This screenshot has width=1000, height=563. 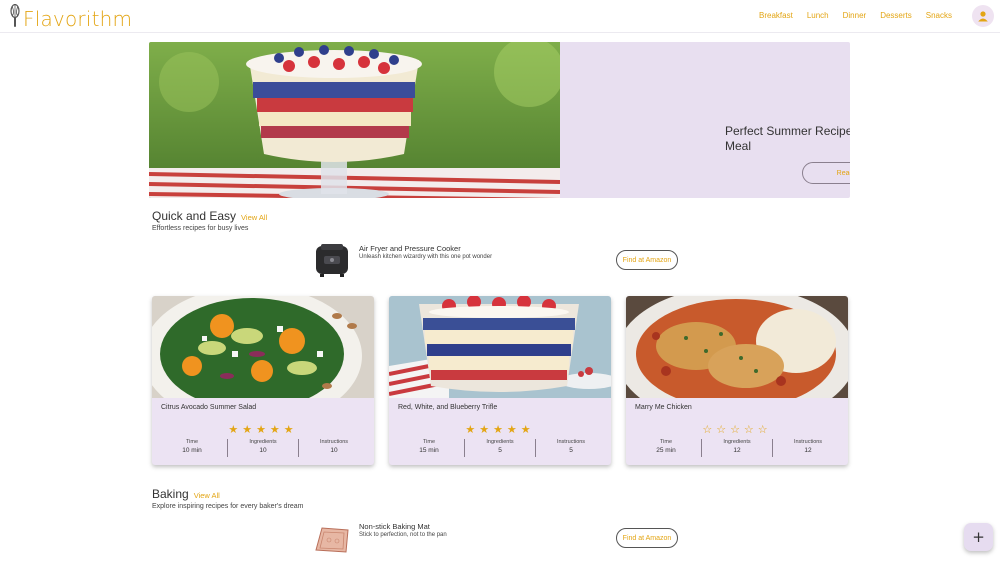 I want to click on recipe-image-trifle, so click(x=500, y=347).